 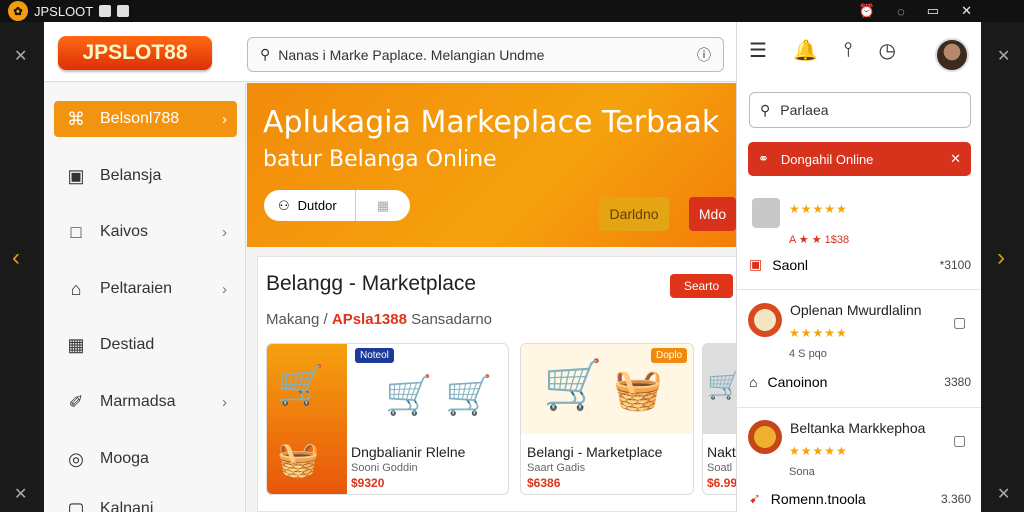 I want to click on clock-icon: ◷, so click(x=887, y=50).